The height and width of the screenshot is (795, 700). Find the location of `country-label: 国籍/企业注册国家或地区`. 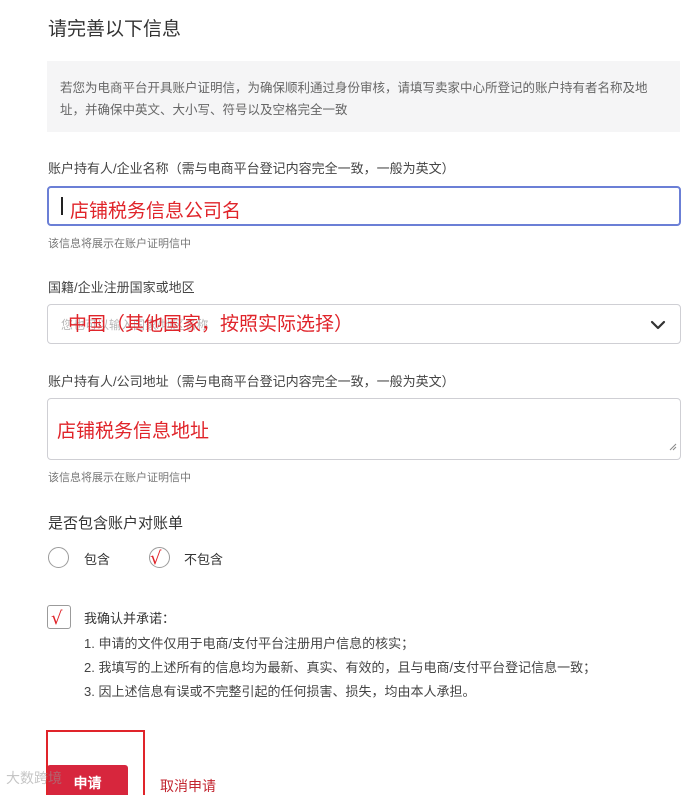

country-label: 国籍/企业注册国家或地区 is located at coordinates (121, 287).